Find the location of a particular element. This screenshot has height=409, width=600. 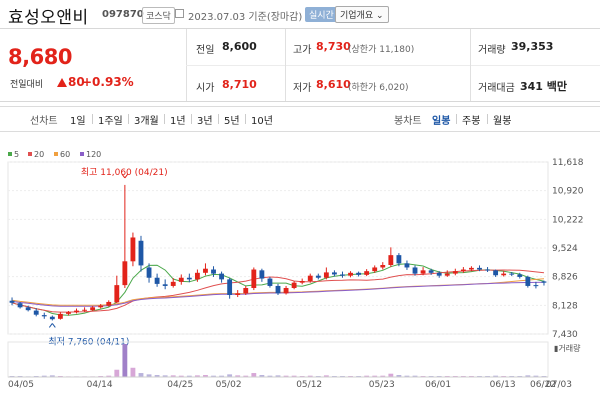

legend-label-60: 60 is located at coordinates (65, 154).